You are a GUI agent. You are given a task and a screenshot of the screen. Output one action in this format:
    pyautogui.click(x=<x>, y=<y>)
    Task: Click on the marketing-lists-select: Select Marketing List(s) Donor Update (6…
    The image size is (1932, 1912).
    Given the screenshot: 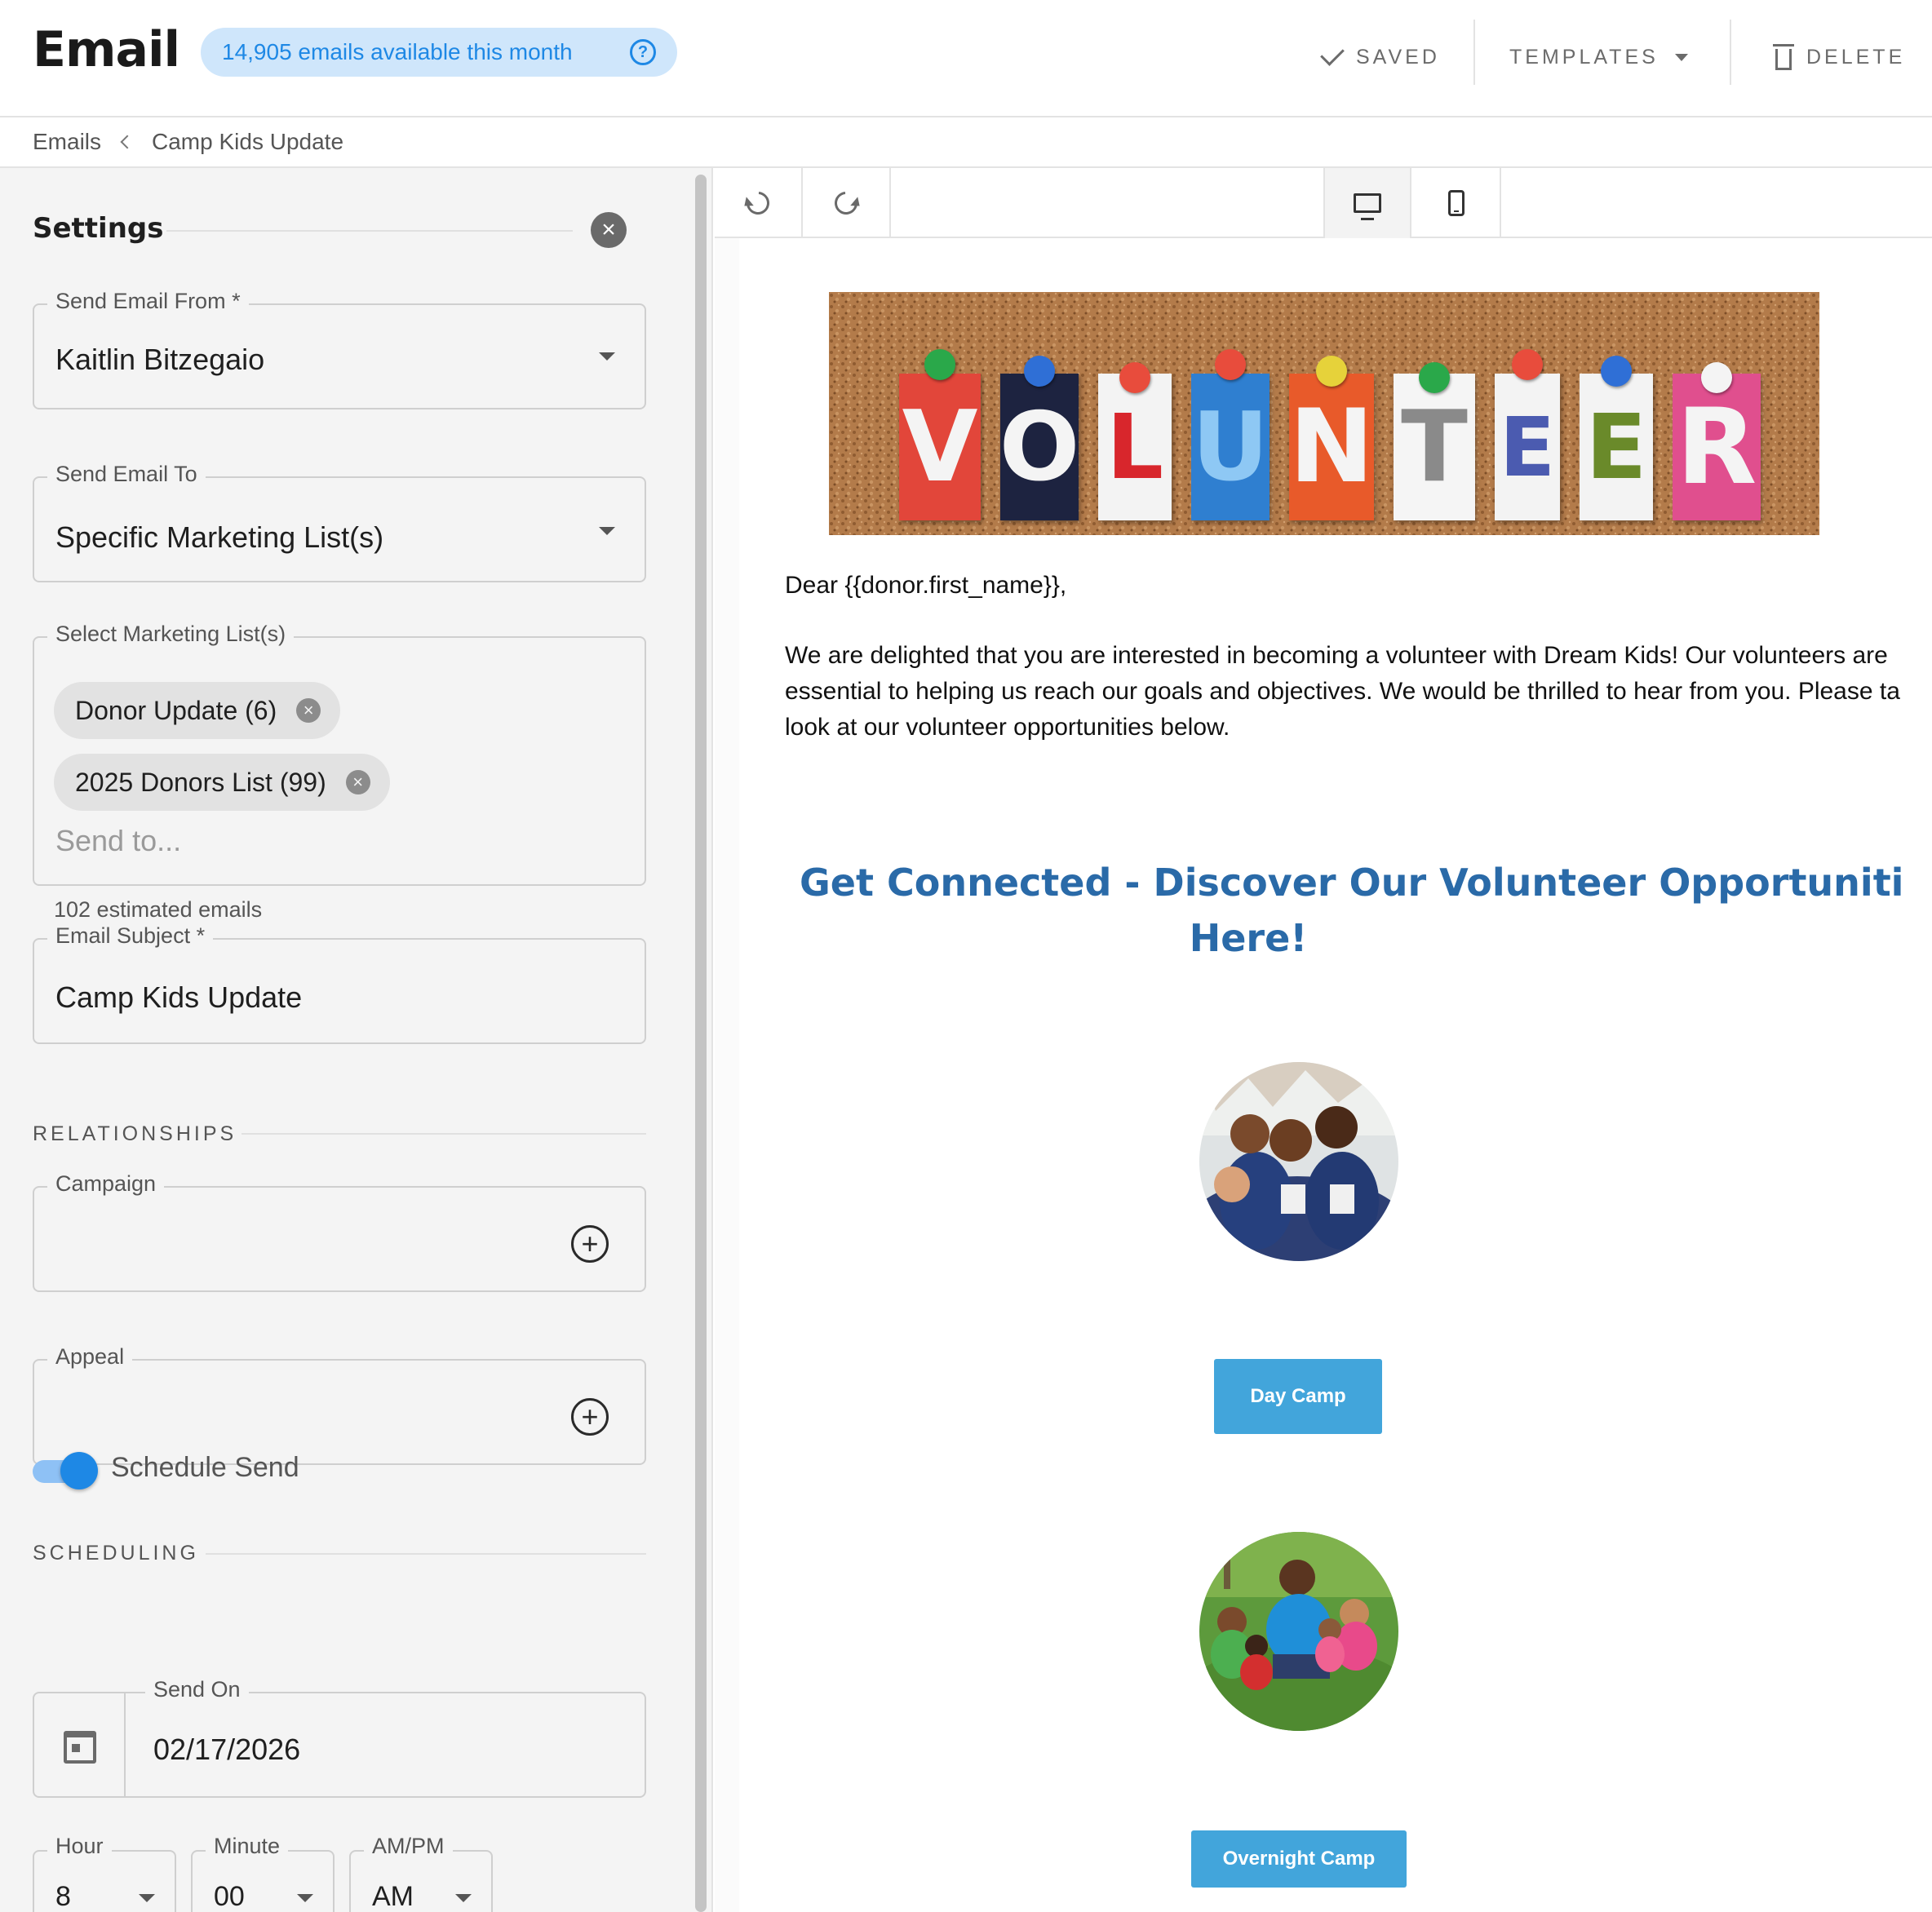 What is the action you would take?
    pyautogui.click(x=339, y=754)
    